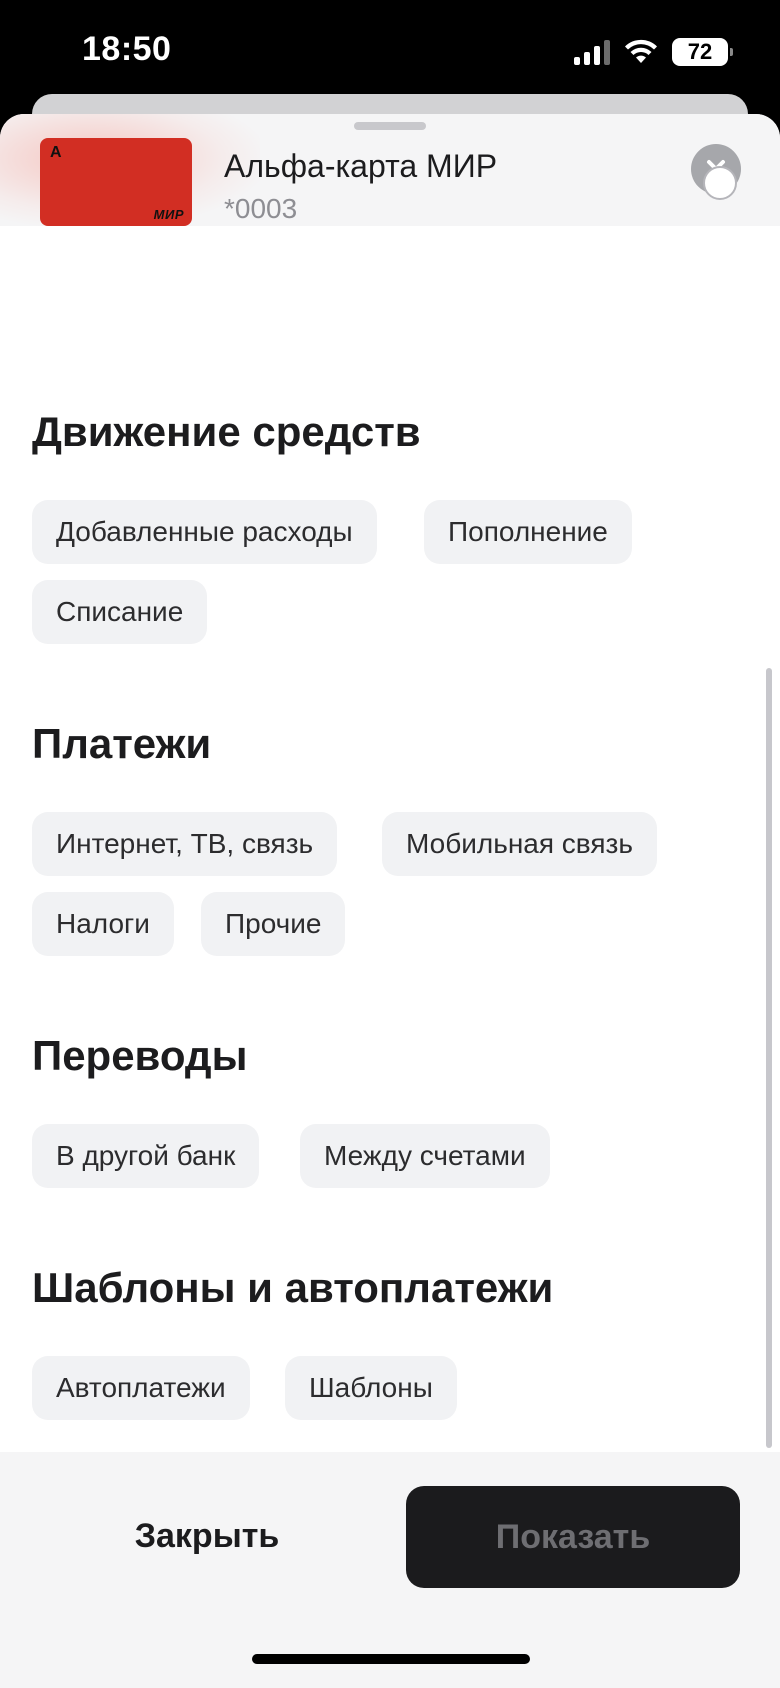 This screenshot has height=1688, width=780. I want to click on show-button: Показать, so click(573, 1537).